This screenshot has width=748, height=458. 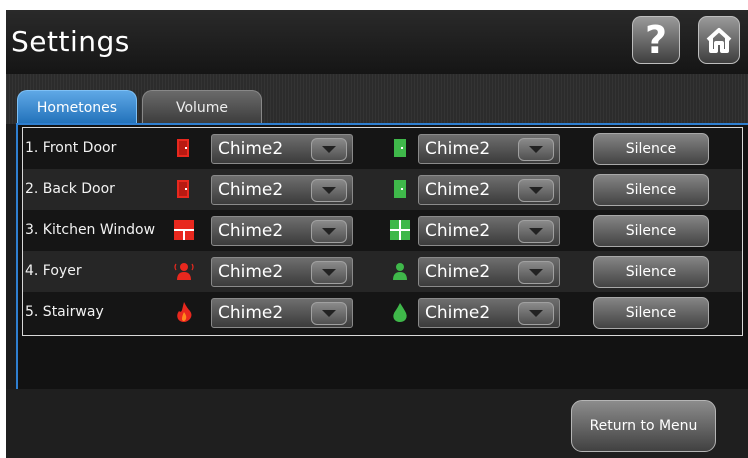 I want to click on zone-row: 5. Stairway Chime2 Chime2 Silence, so click(x=382, y=312).